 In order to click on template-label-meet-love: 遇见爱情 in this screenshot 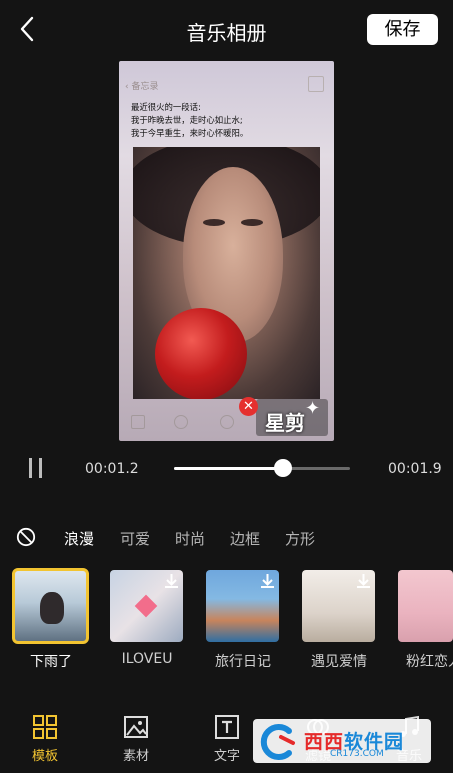, I will do `click(339, 662)`.